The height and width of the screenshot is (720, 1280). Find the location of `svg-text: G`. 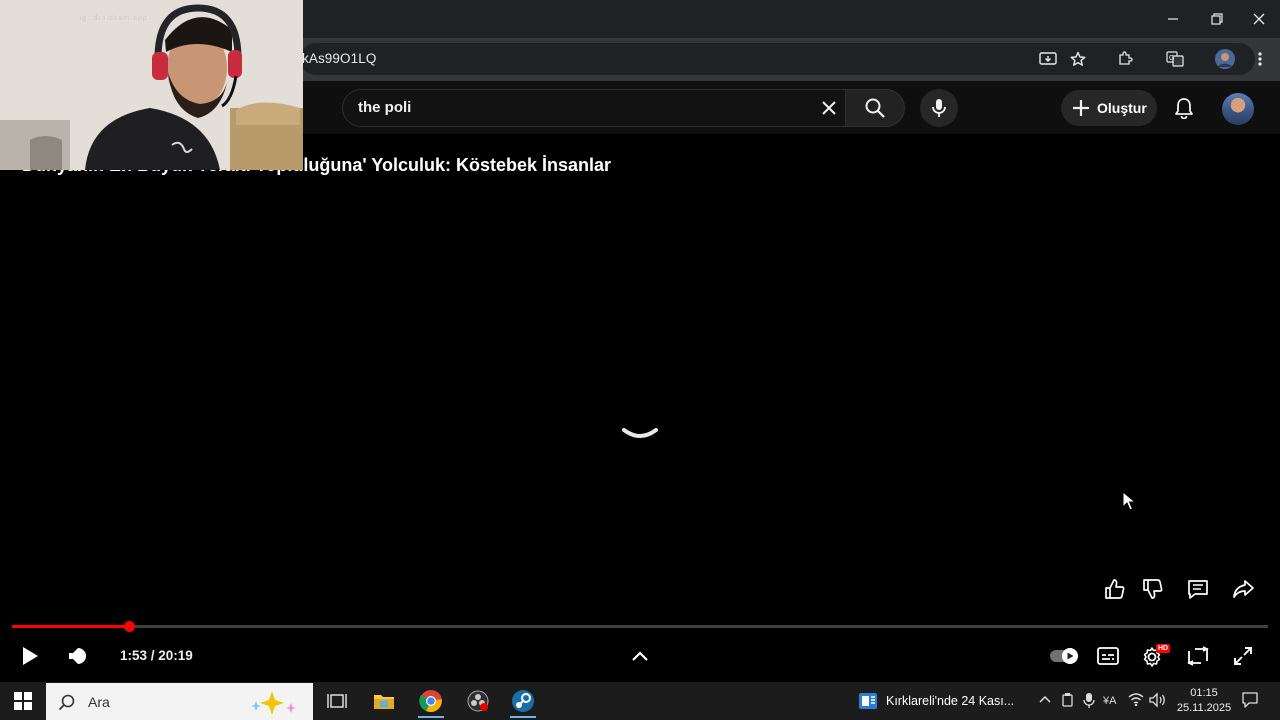

svg-text: G is located at coordinates (1171, 58).